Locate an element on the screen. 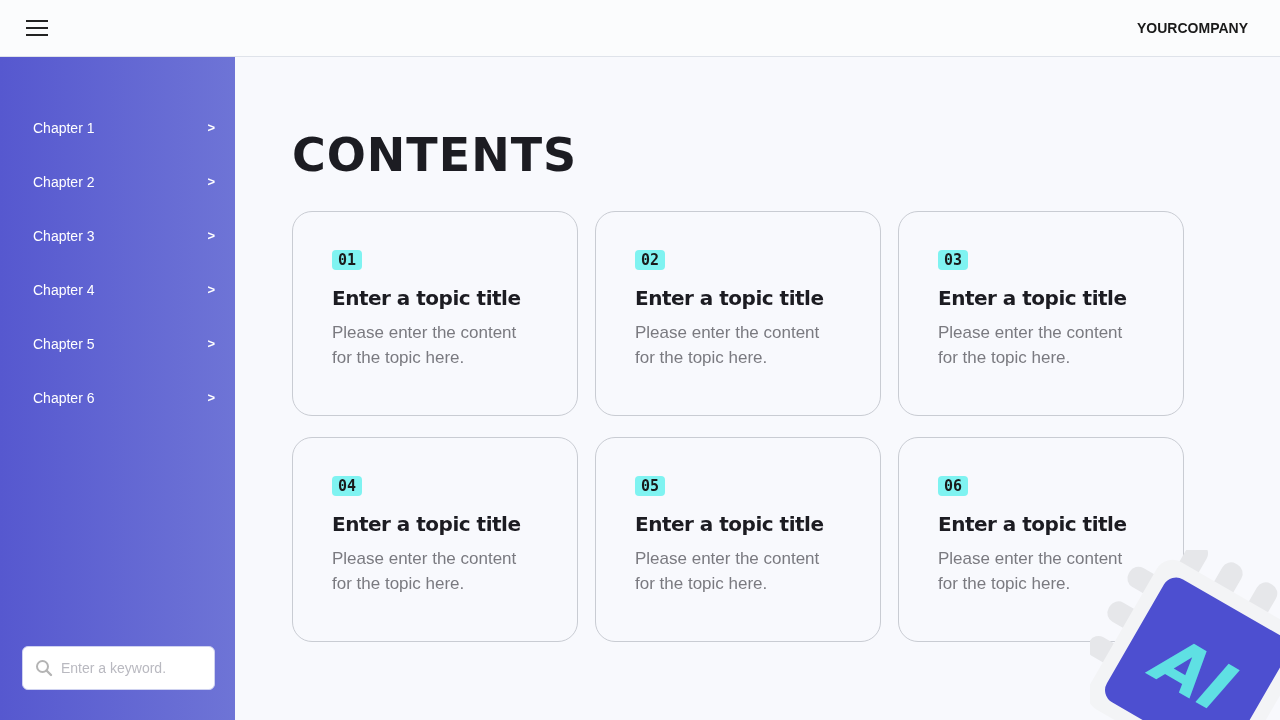  topic-number: 02 is located at coordinates (650, 260).